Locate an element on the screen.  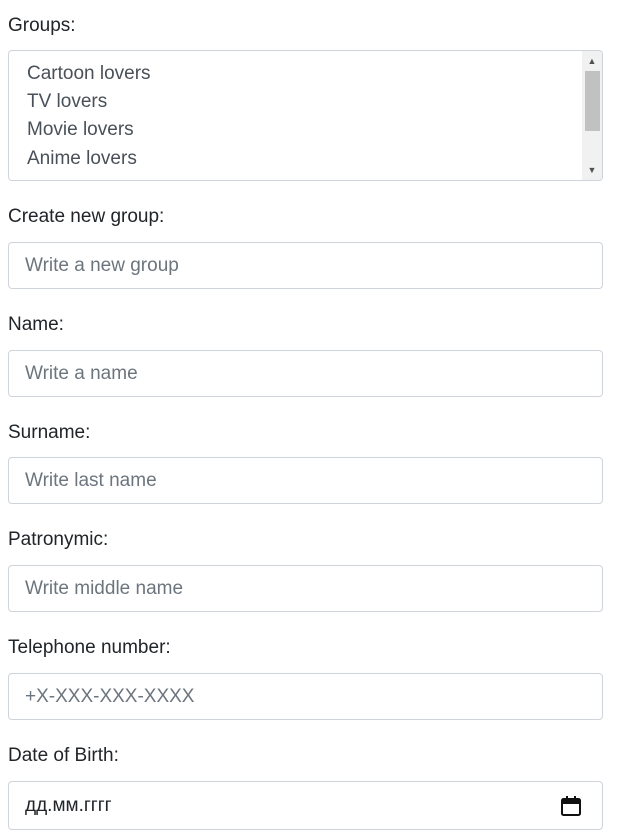
surname-input is located at coordinates (305, 480).